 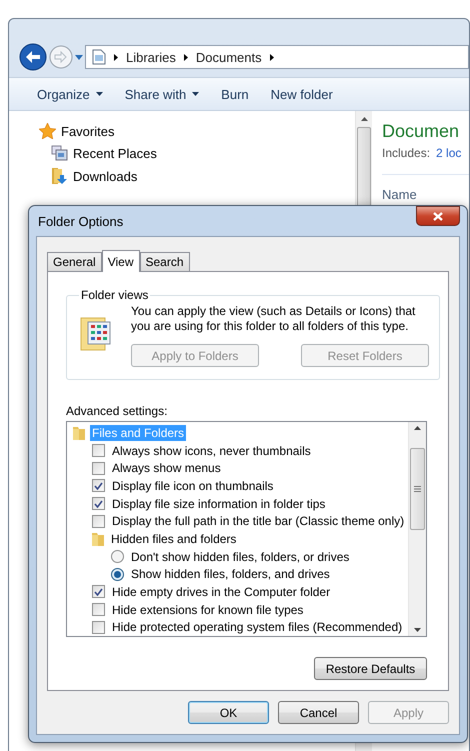 What do you see at coordinates (80, 221) in the screenshot?
I see `dialog-title: Folder Options` at bounding box center [80, 221].